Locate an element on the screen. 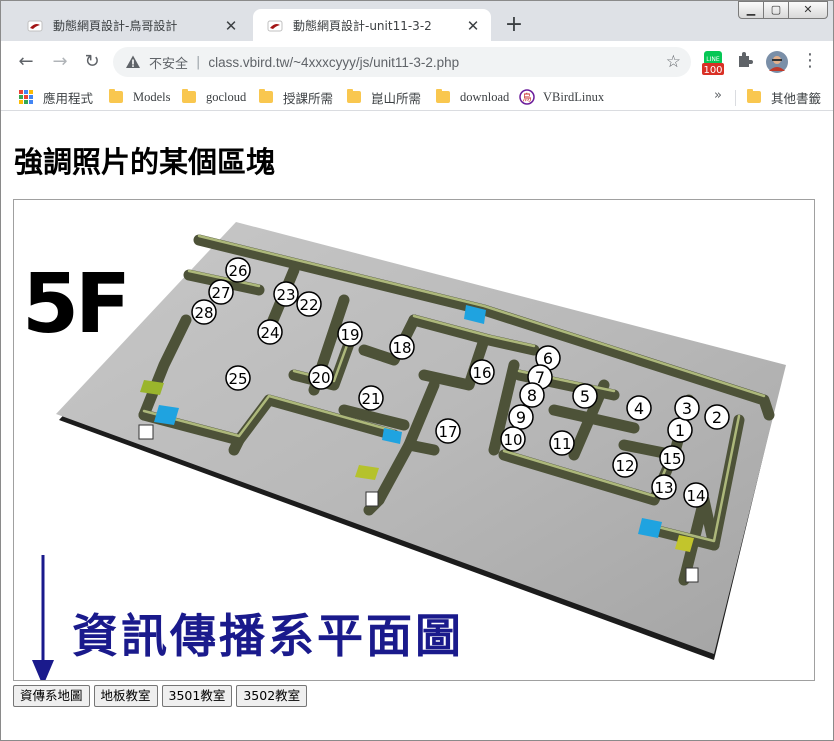 The height and width of the screenshot is (741, 834). view-buttons: 資傳系地圖 地板教室 3501教室 3502教室 is located at coordinates (162, 696).